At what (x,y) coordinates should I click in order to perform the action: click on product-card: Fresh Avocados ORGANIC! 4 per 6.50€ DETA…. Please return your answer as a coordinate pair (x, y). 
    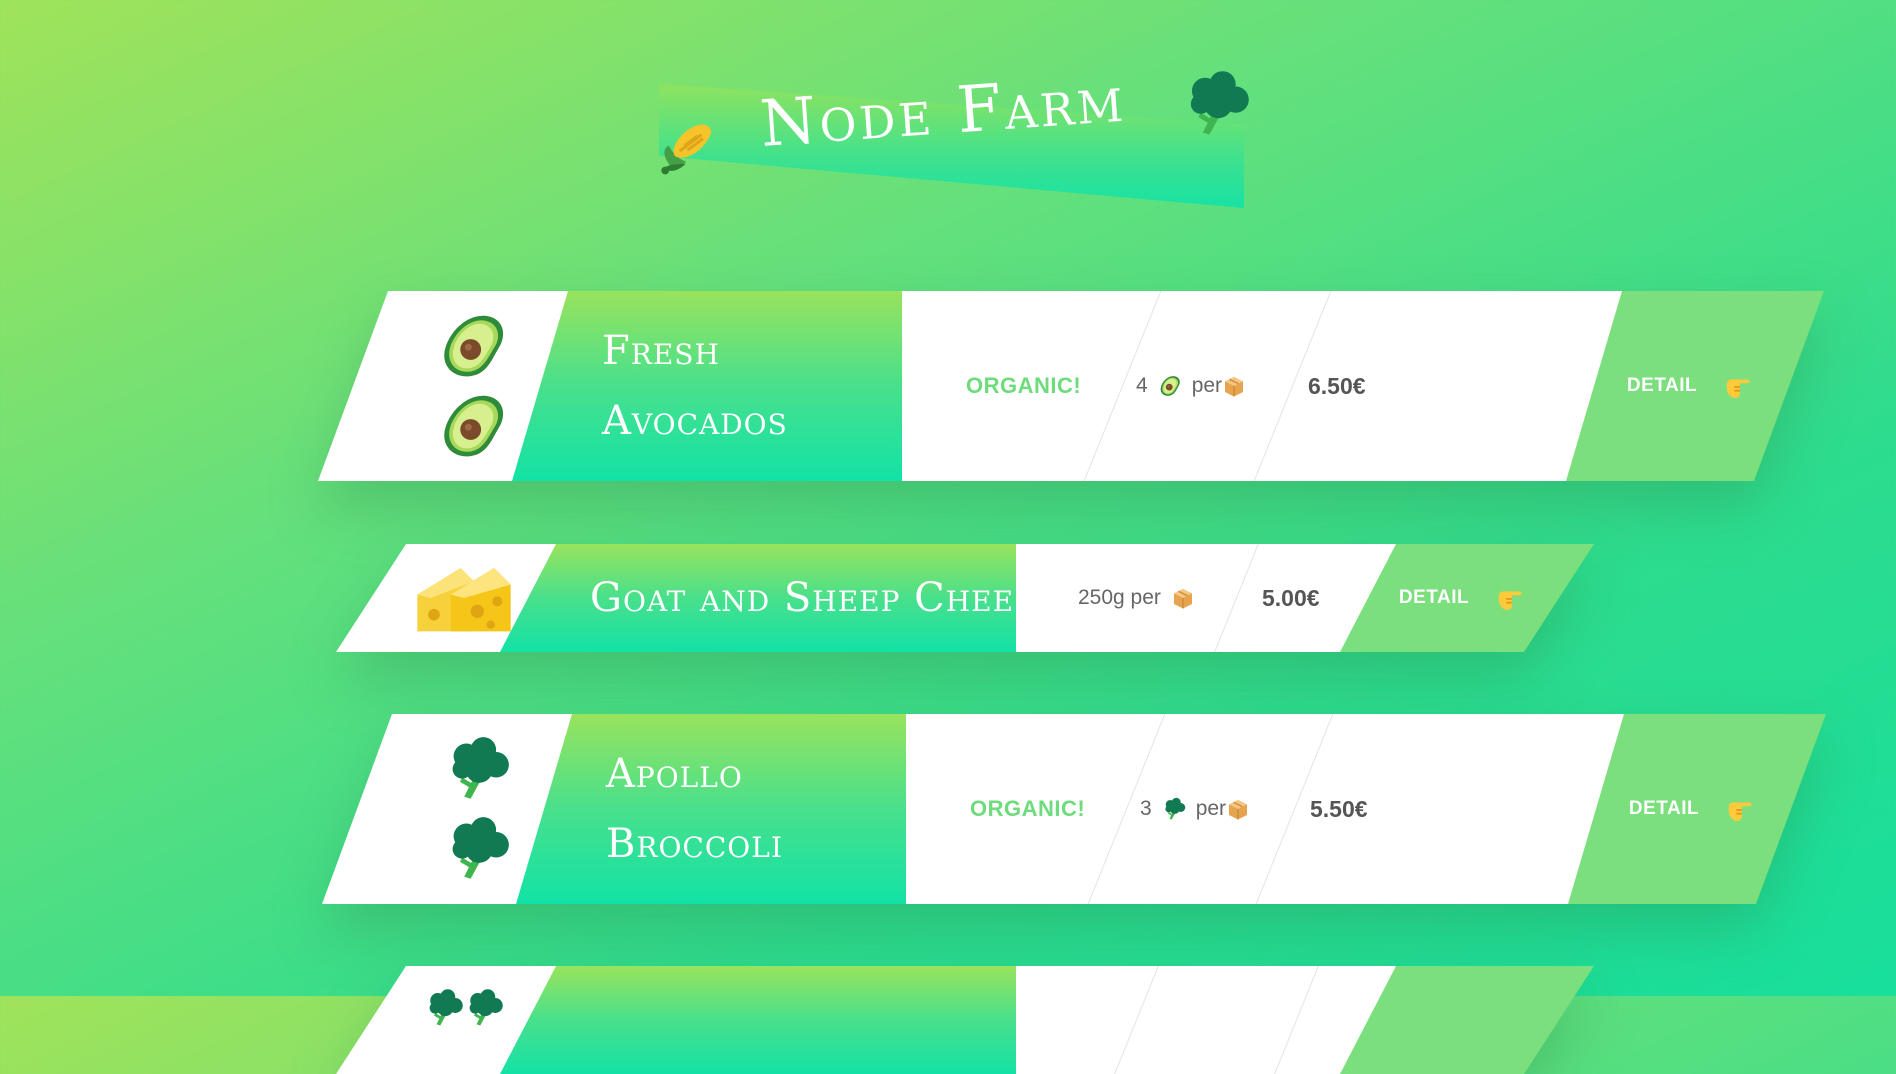
    Looking at the image, I should click on (1071, 386).